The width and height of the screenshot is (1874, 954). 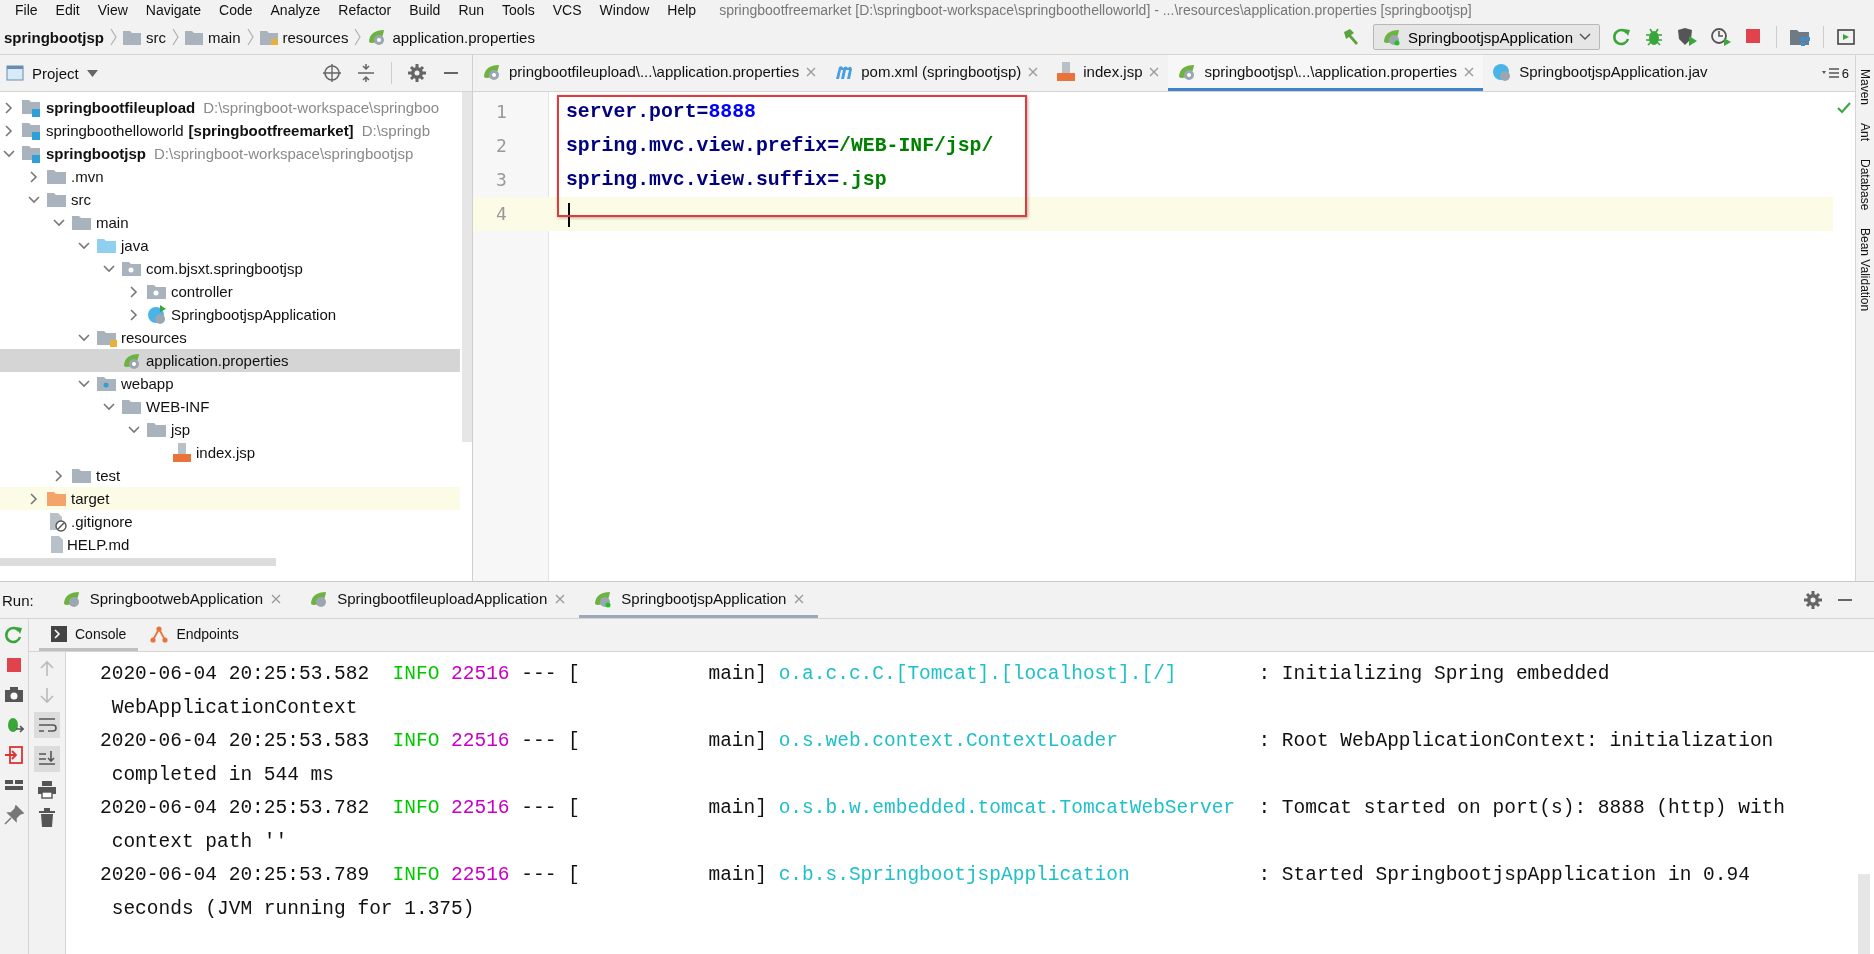 What do you see at coordinates (943, 808) in the screenshot?
I see `log-line: 2020-06-04 20:25:53.782 INFO 22516 --- [ main] o.s.b.w.embedded.tomcat.TomcatWebServer : Tomcat started on port(s): 8888 (http) with` at bounding box center [943, 808].